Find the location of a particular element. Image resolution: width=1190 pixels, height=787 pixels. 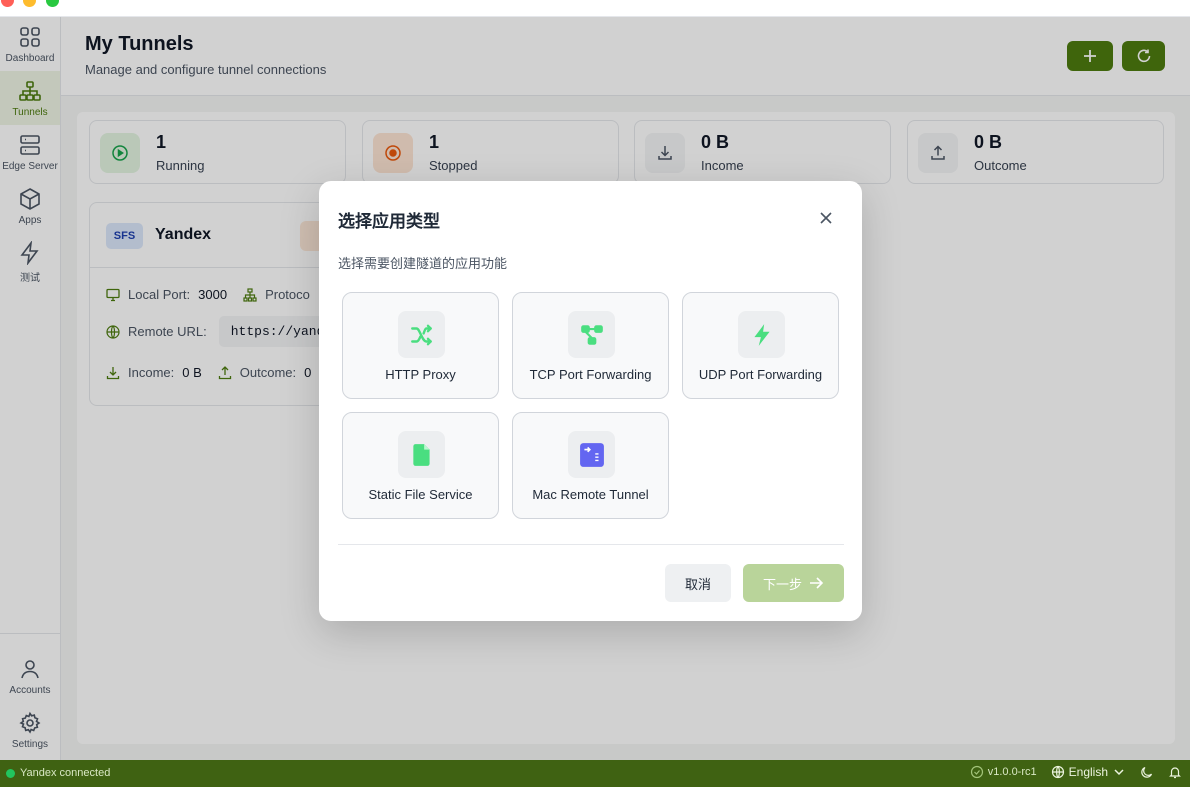

close-icon is located at coordinates (826, 218).